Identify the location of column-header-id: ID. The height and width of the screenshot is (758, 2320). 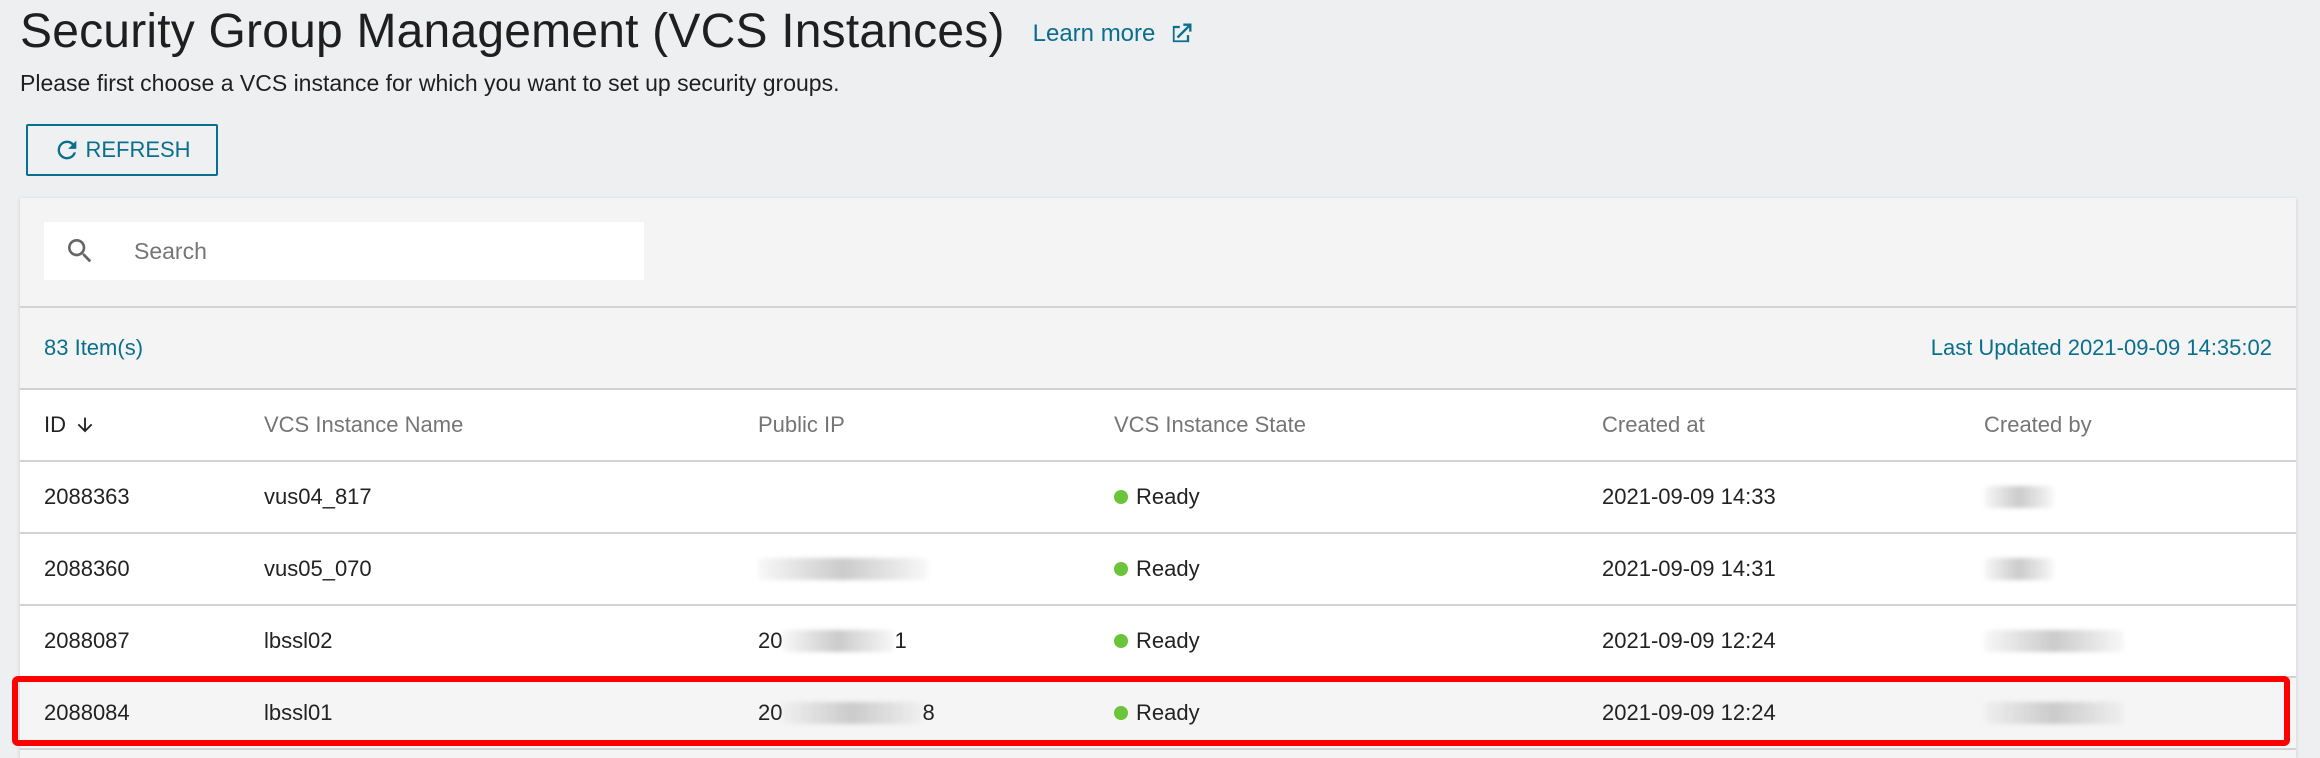
(70, 425).